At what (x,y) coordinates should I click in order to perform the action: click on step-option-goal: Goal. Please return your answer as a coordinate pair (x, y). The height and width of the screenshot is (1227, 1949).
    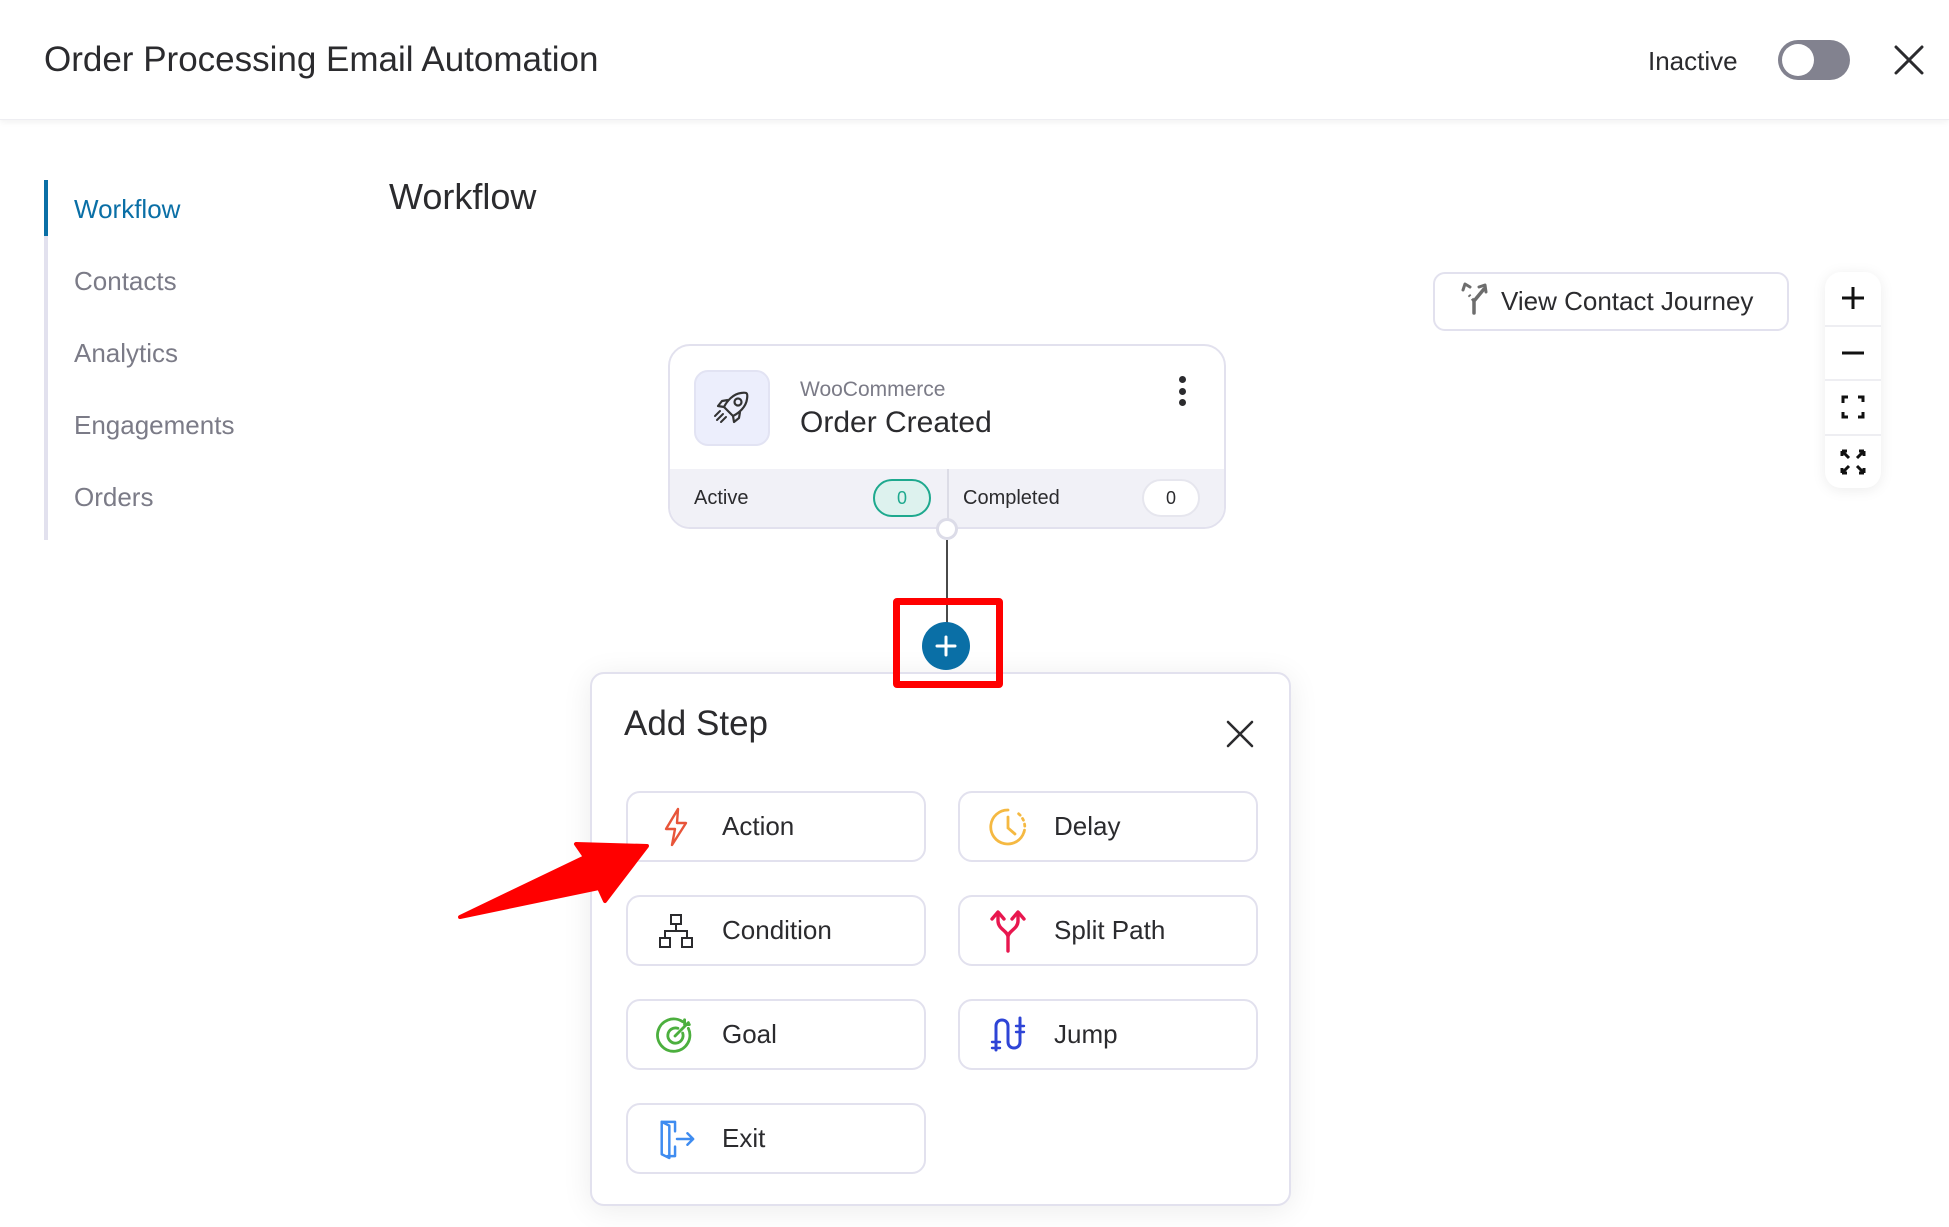
    Looking at the image, I should click on (776, 1034).